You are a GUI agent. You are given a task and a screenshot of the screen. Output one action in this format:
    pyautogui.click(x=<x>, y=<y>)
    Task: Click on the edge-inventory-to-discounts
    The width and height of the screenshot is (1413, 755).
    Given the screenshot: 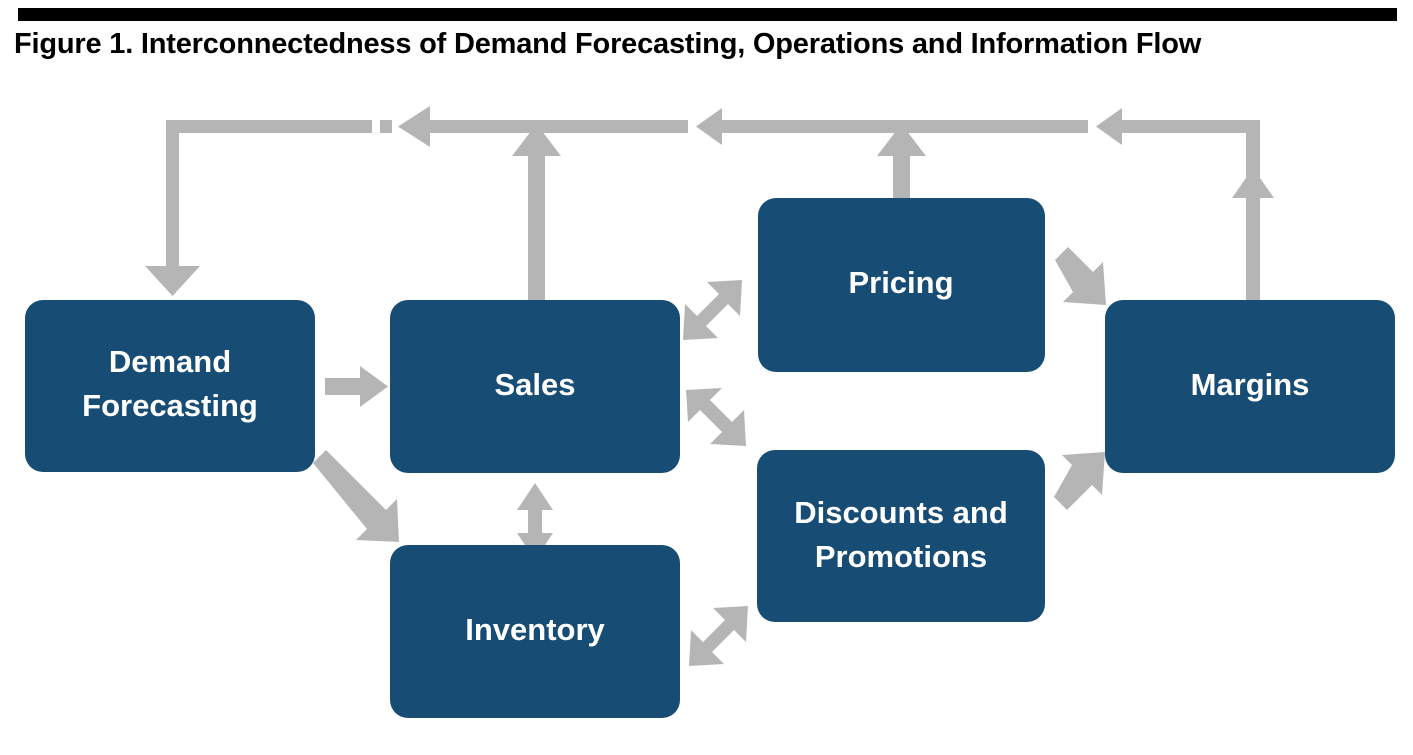 What is the action you would take?
    pyautogui.click(x=718, y=636)
    